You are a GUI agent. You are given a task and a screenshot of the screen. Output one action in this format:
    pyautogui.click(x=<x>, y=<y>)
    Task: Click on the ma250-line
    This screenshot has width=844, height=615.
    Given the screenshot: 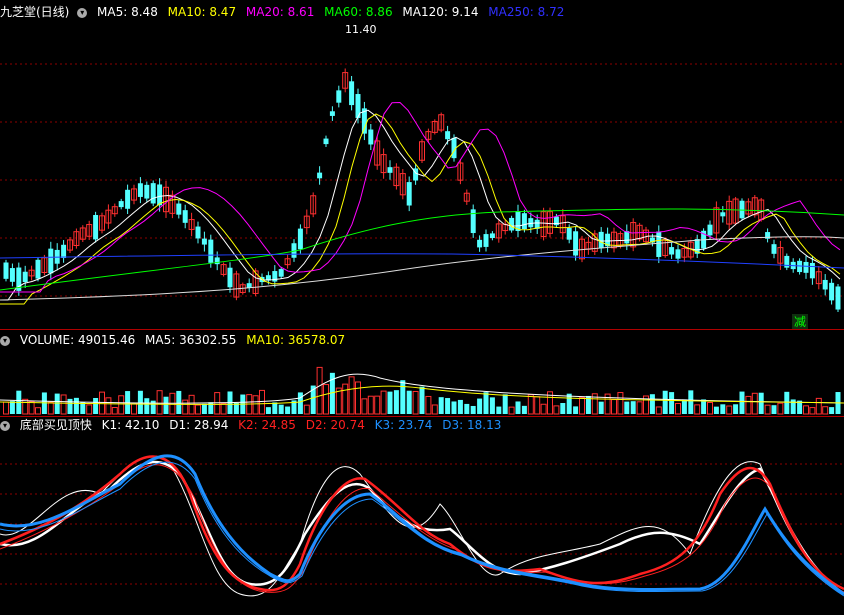 What is the action you would take?
    pyautogui.click(x=422, y=261)
    